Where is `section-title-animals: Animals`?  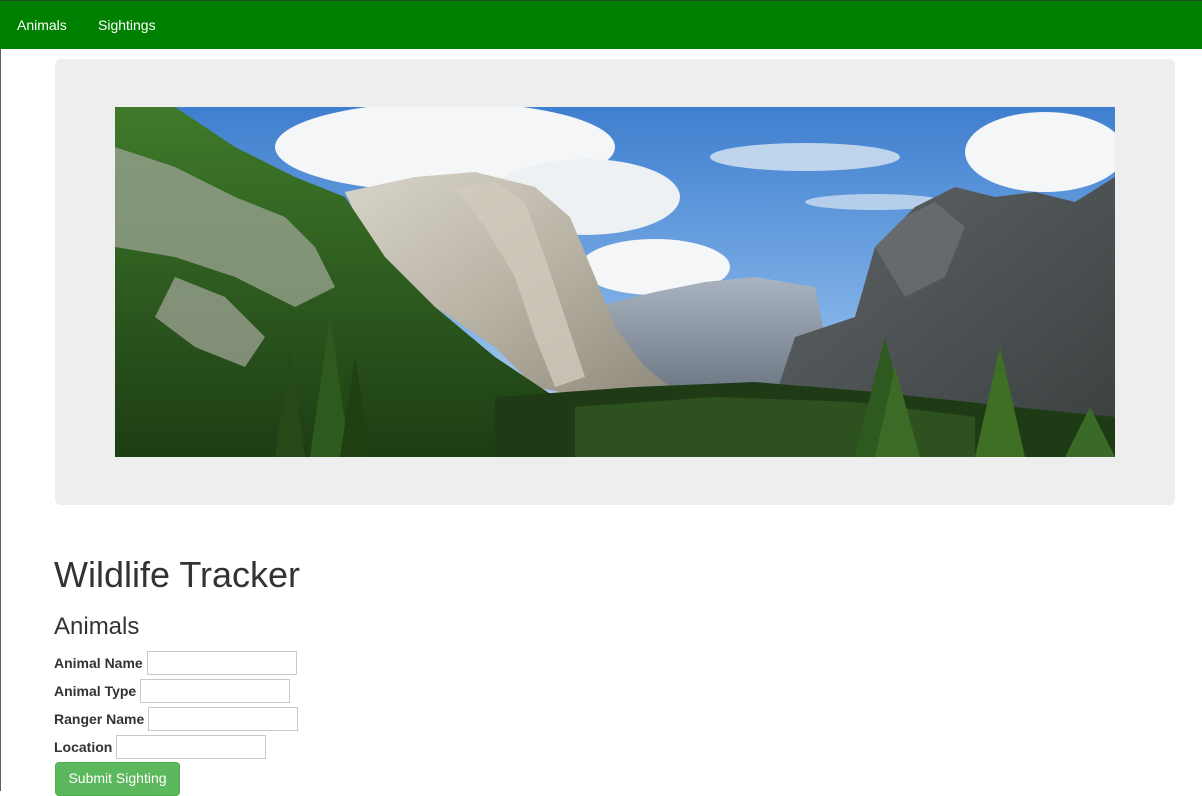
section-title-animals: Animals is located at coordinates (97, 626).